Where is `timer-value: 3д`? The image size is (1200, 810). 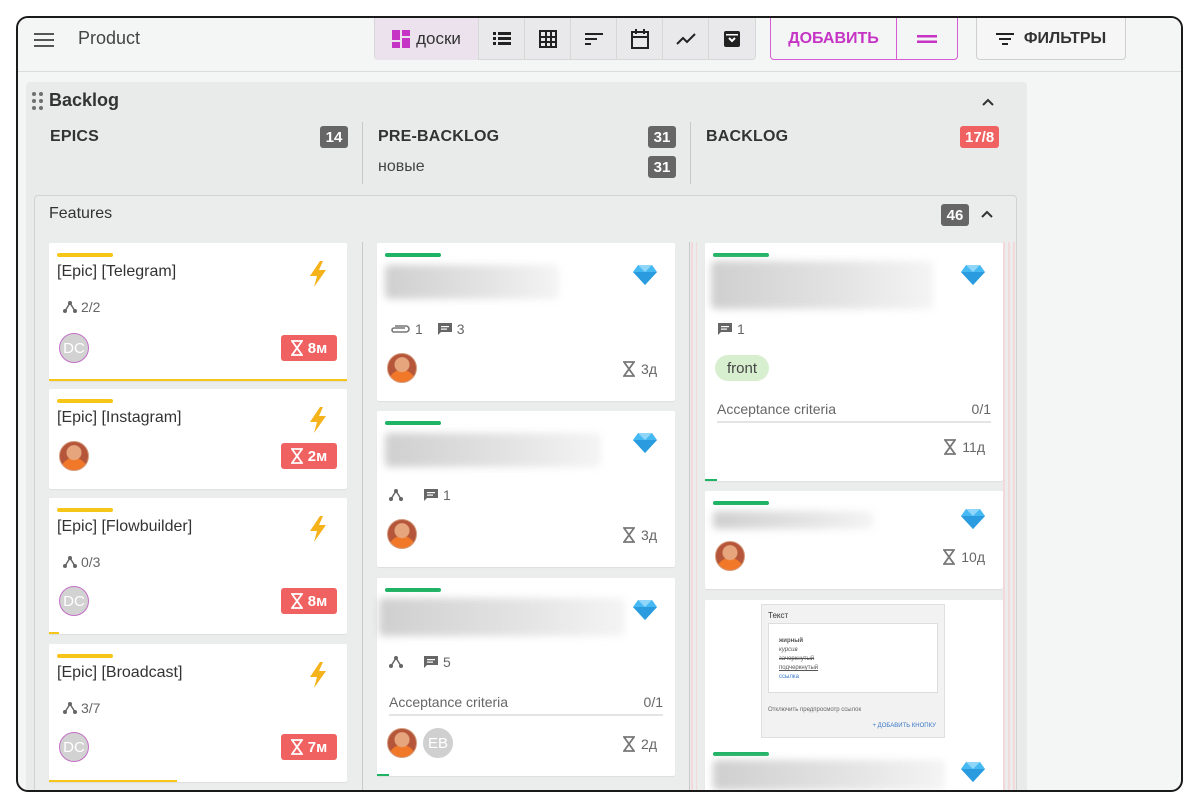
timer-value: 3д is located at coordinates (649, 369).